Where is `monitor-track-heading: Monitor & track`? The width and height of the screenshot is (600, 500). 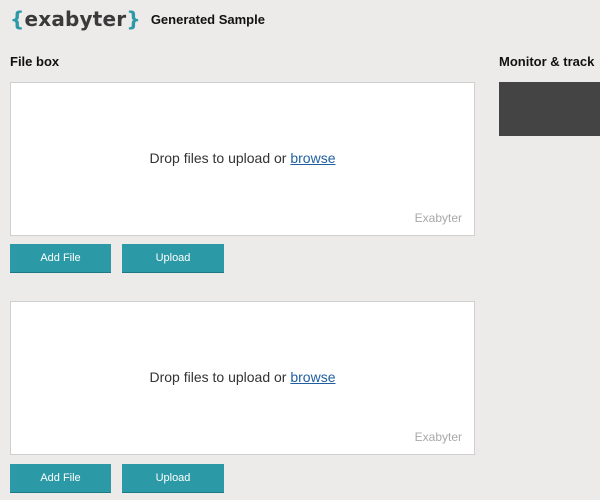
monitor-track-heading: Monitor & track is located at coordinates (547, 61).